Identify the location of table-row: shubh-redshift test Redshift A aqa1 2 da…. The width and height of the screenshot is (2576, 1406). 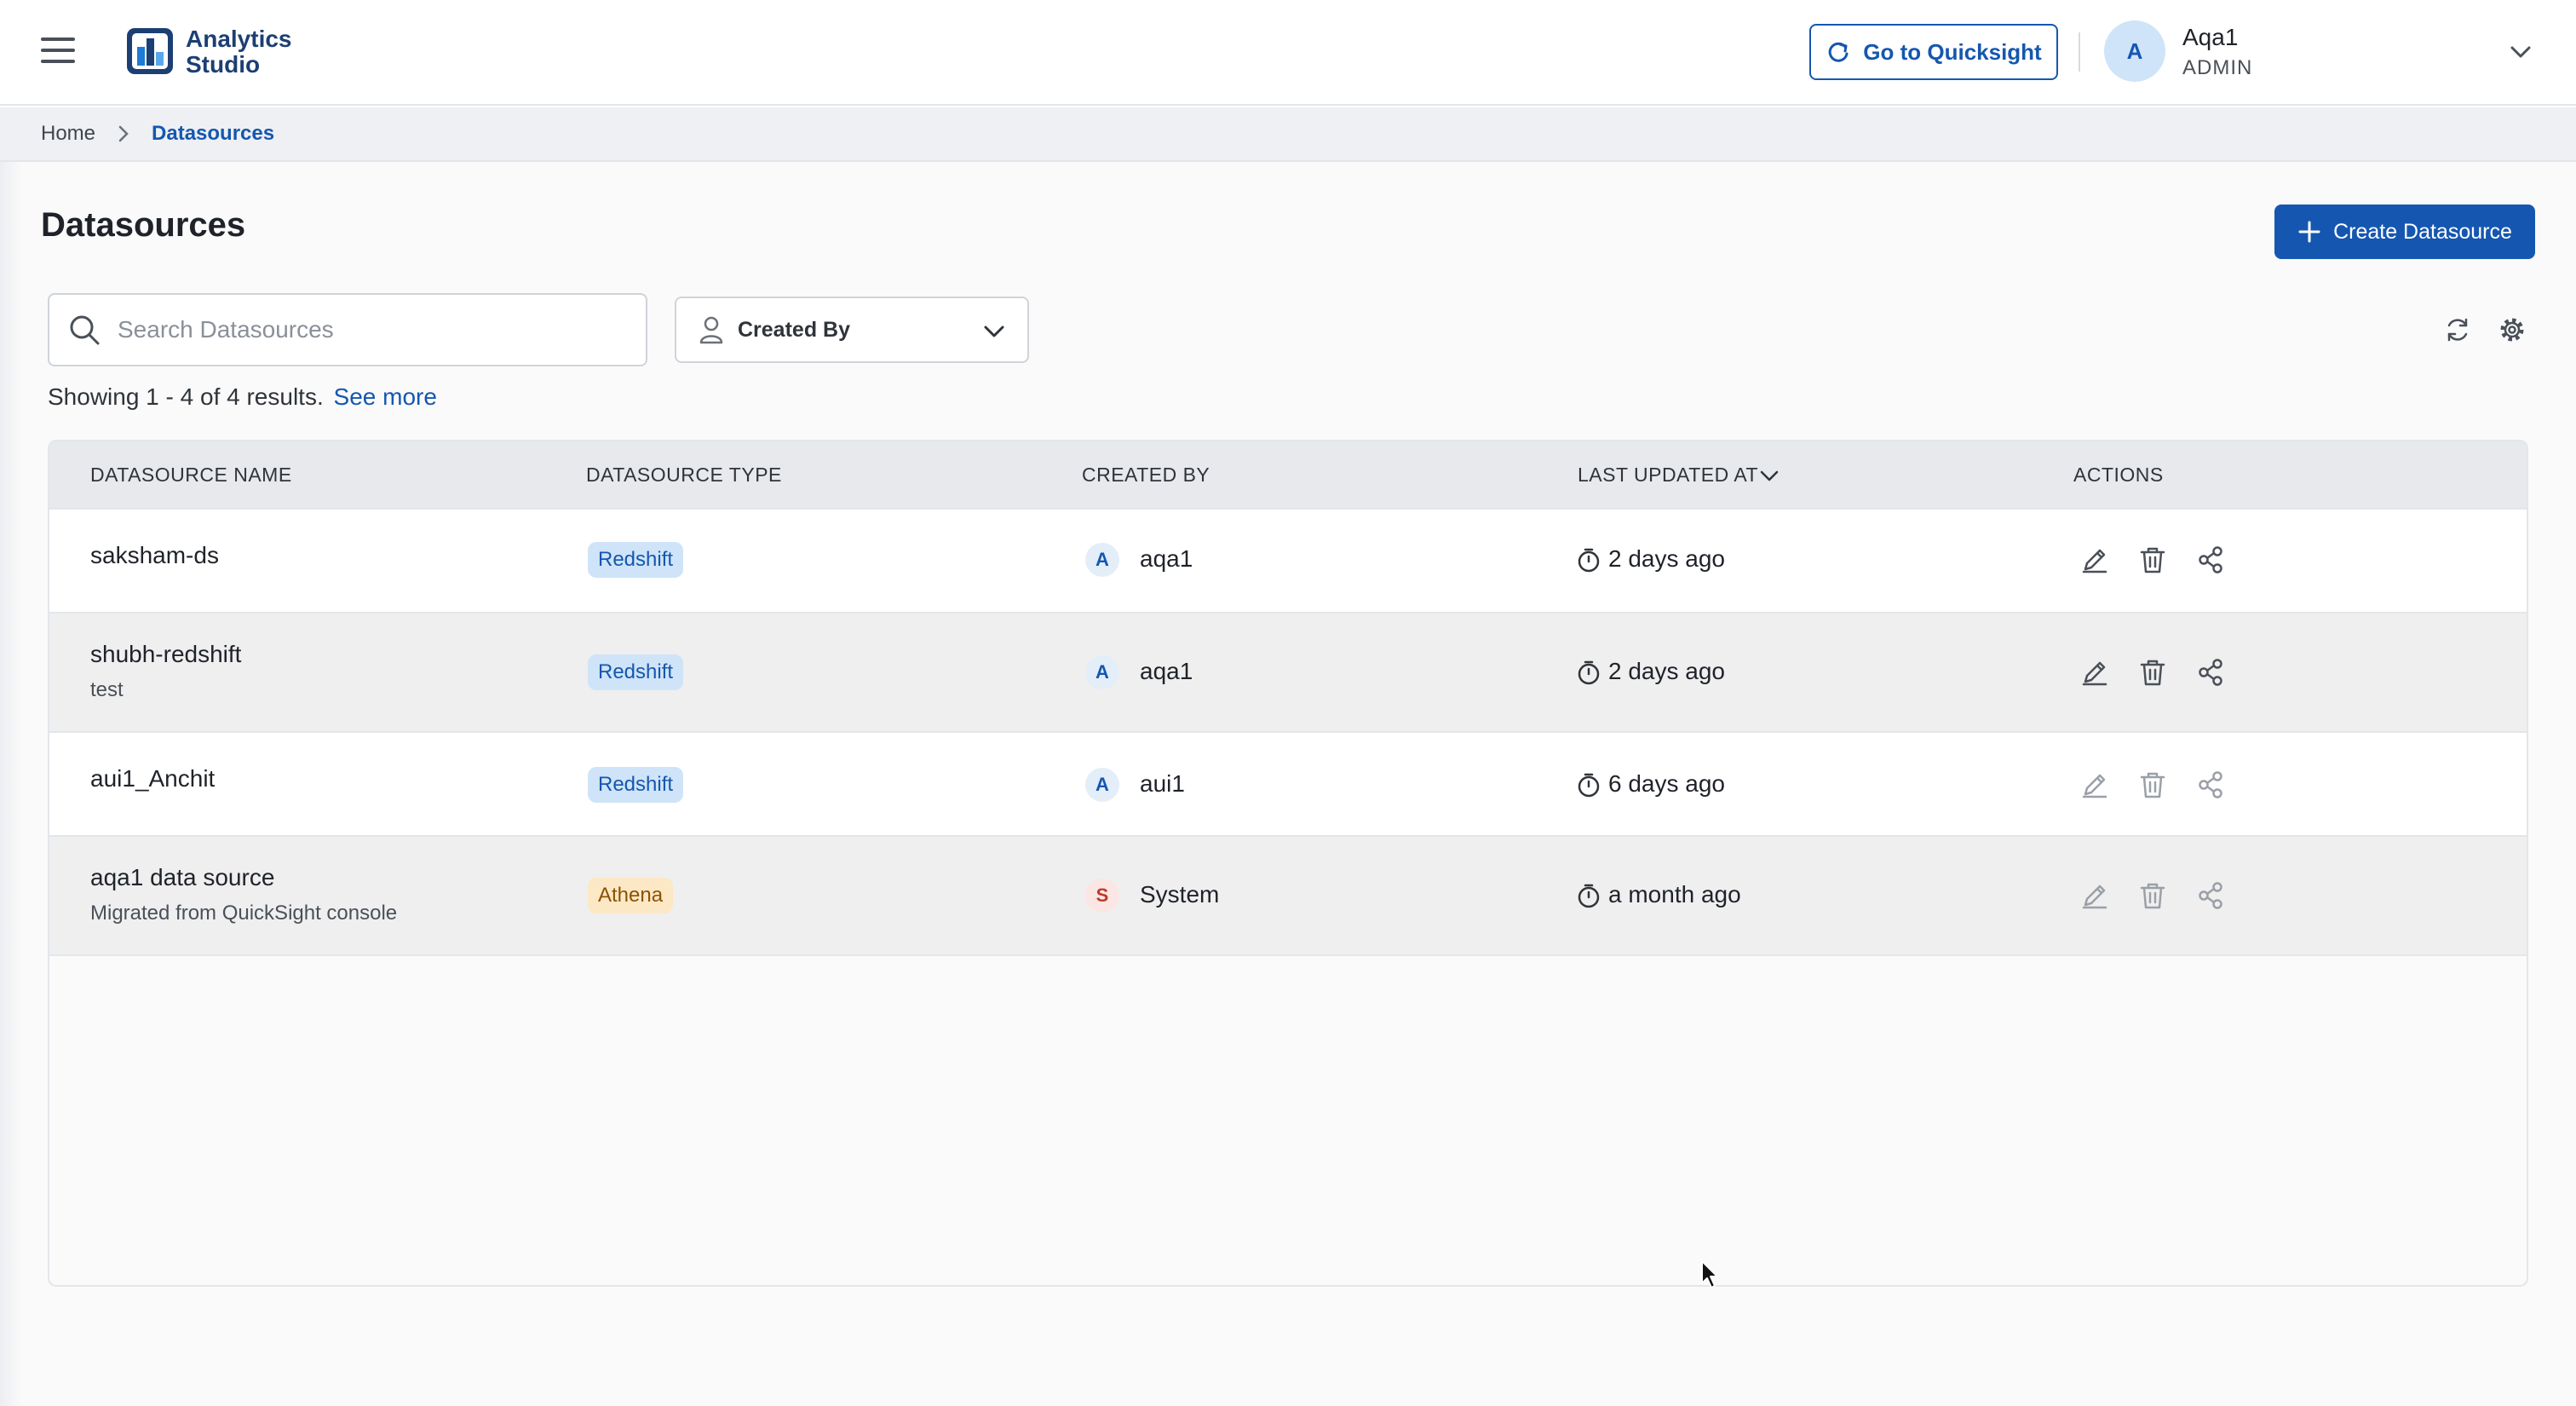
(1288, 671).